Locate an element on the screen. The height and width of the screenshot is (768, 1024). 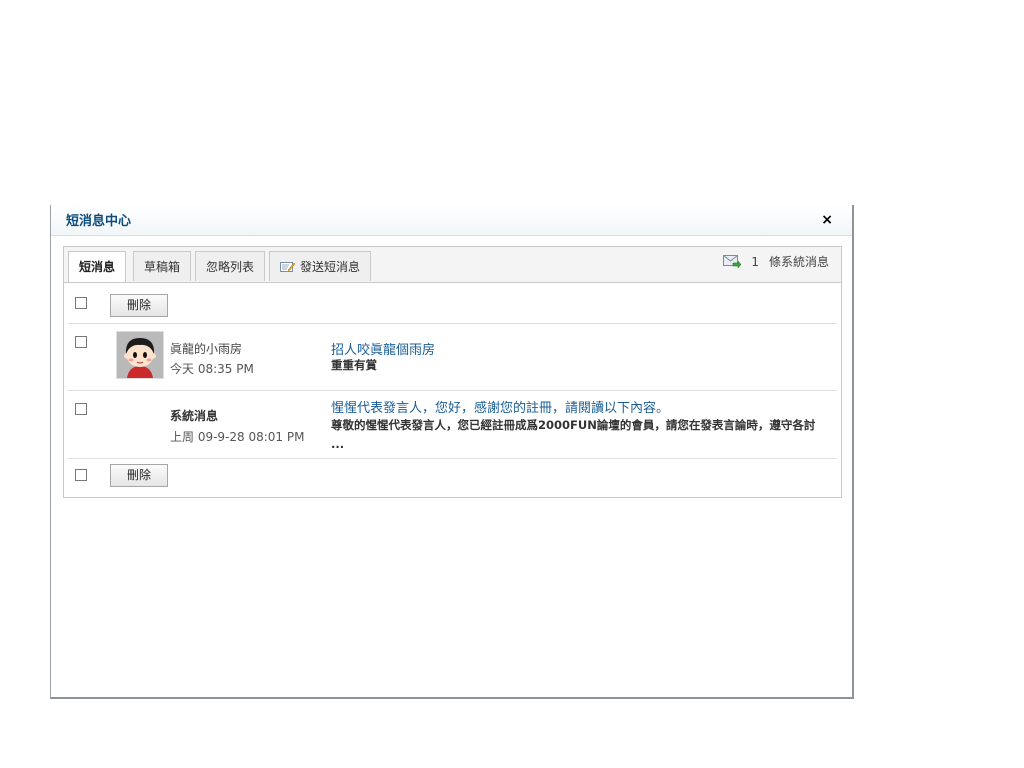
system-notice-label: 條系統消息 is located at coordinates (798, 262).